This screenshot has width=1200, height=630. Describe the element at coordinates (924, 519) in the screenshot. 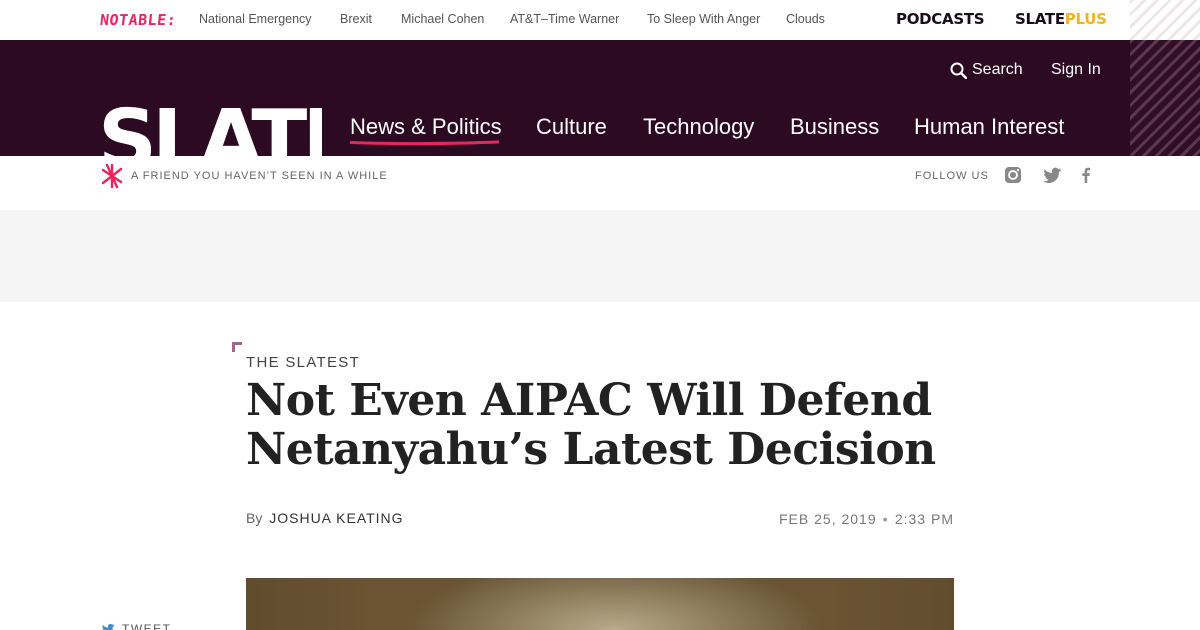

I see `publish-time: 2:33 PM` at that location.